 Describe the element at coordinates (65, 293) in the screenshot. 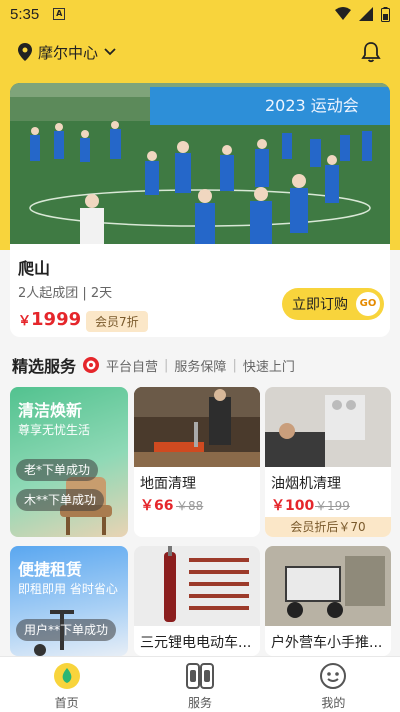

I see `activity-meta: 2人起成团 | 2天` at that location.